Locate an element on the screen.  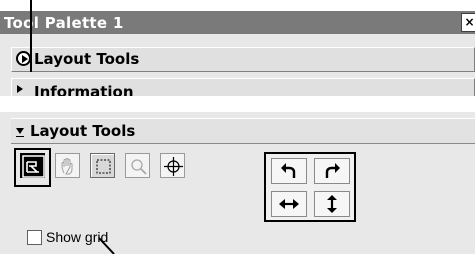
callout-diagonal-line is located at coordinates (106, 245).